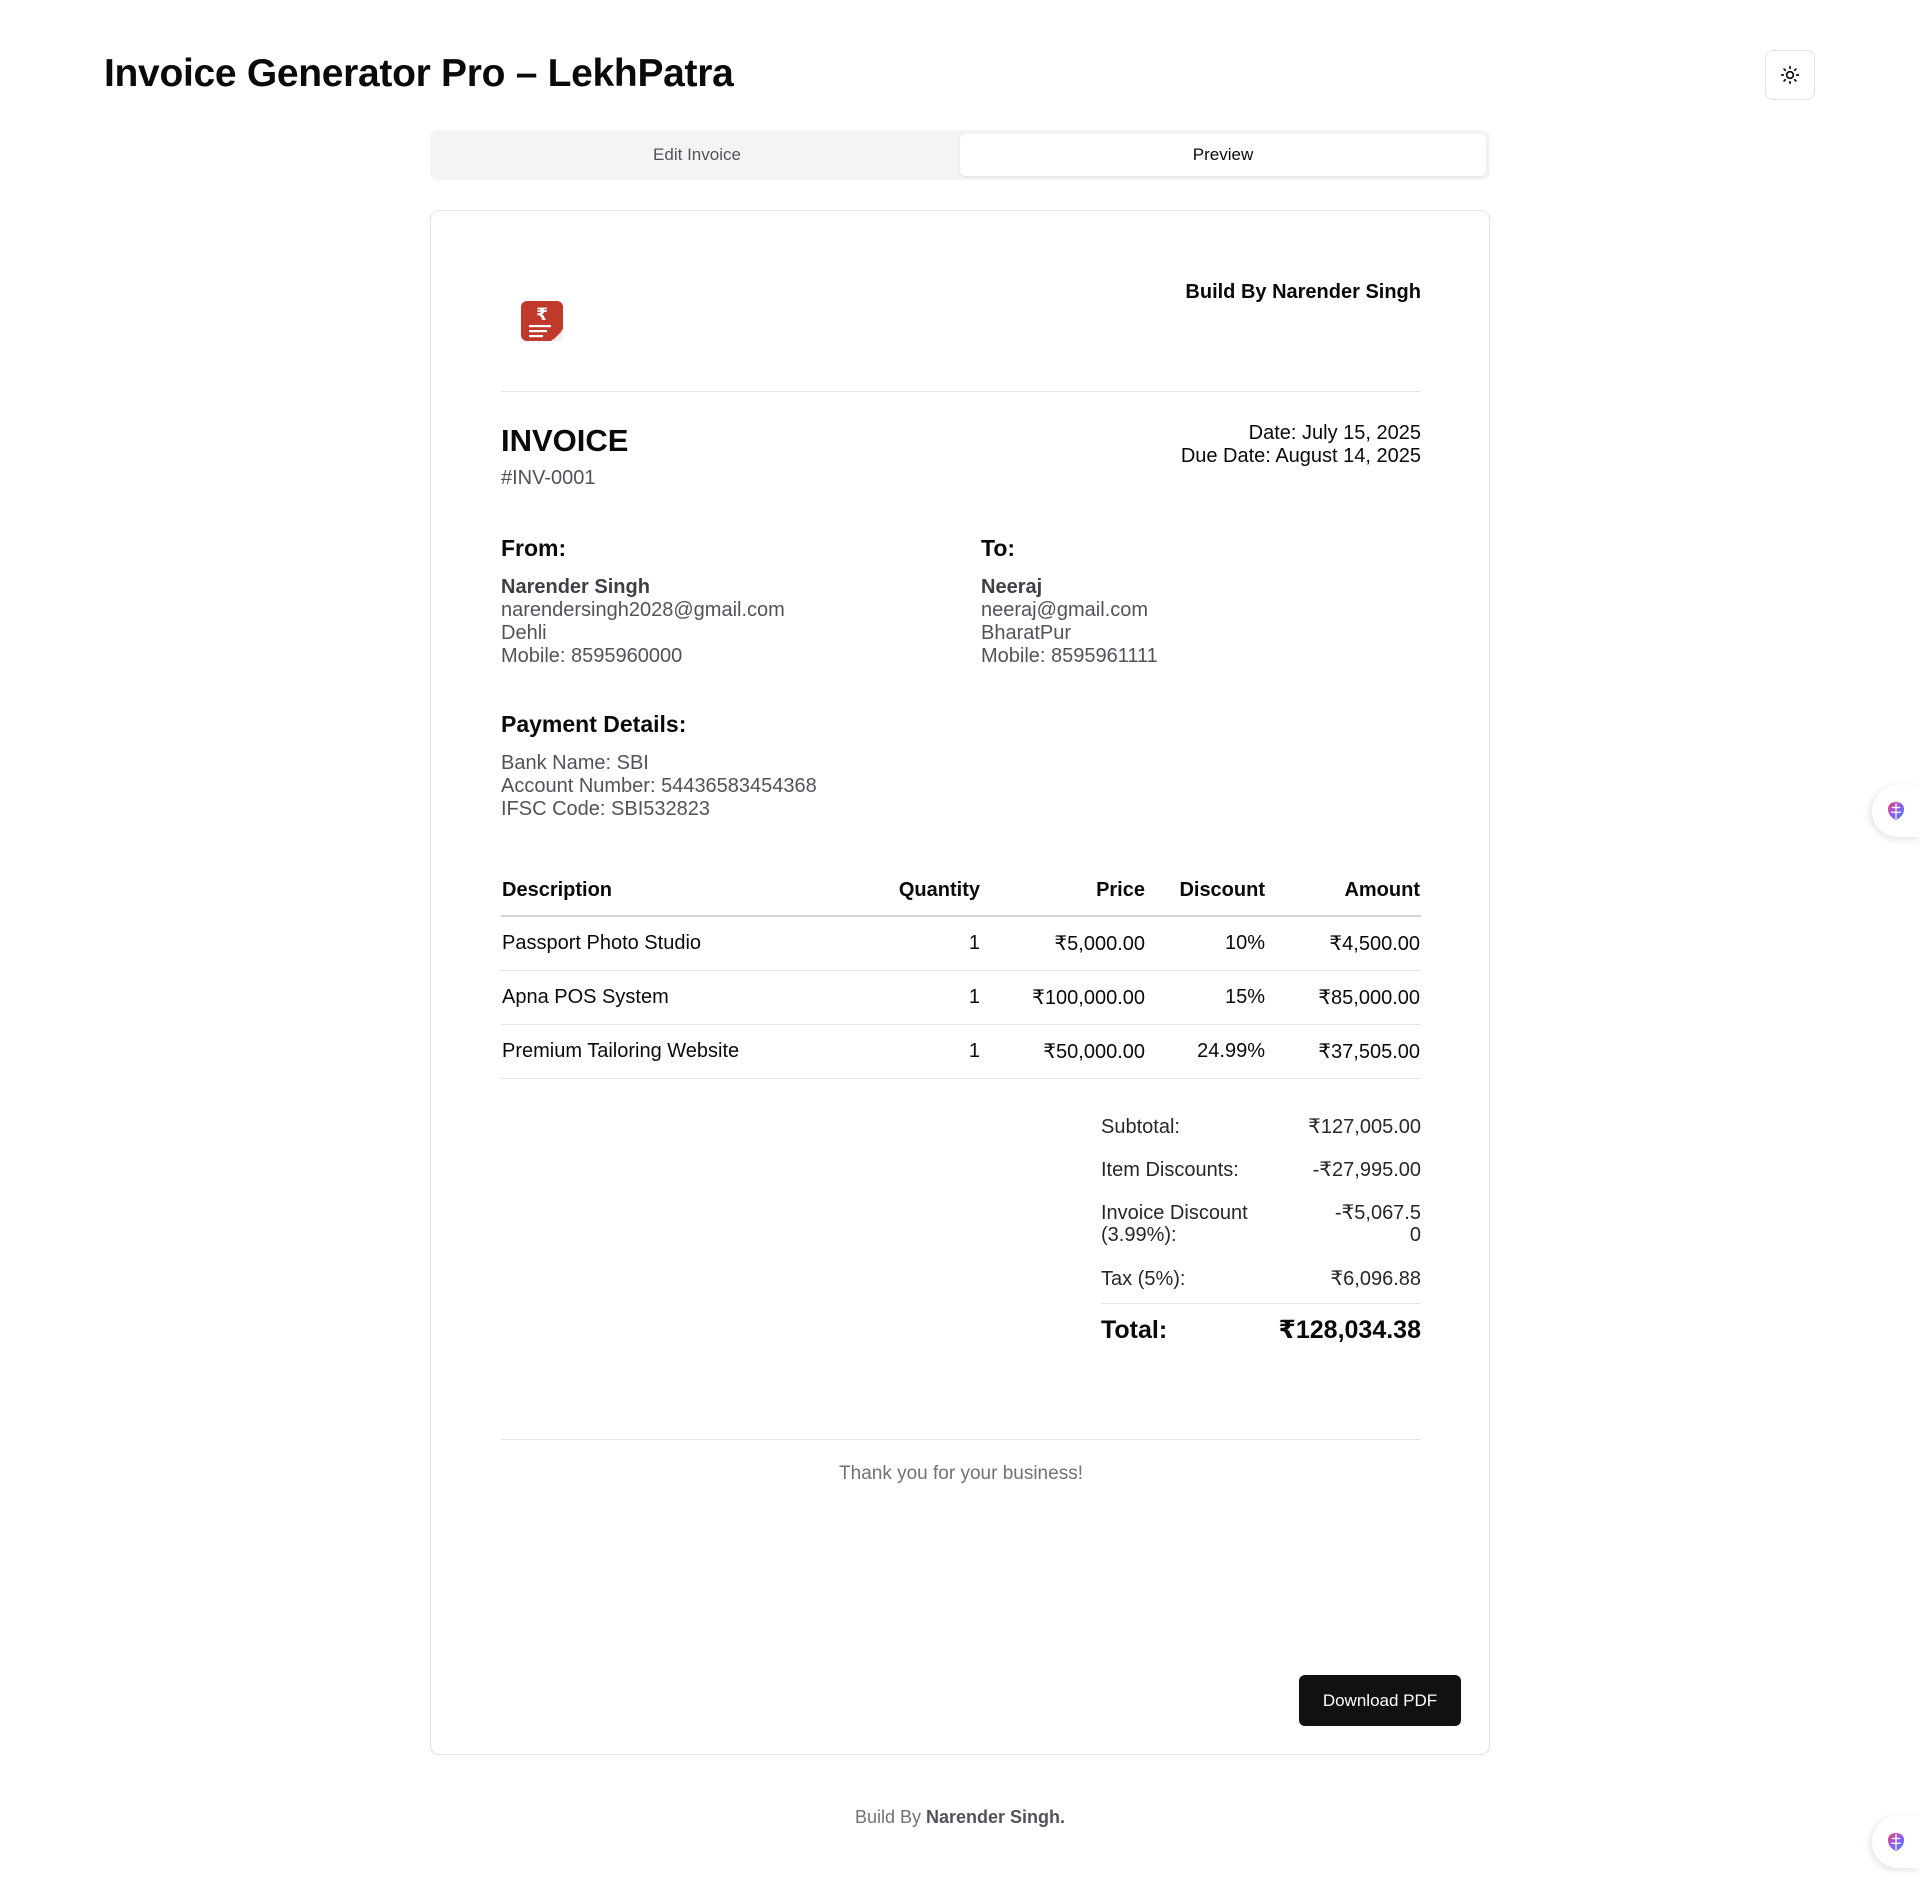 This screenshot has height=1900, width=1920. Describe the element at coordinates (1063, 891) in the screenshot. I see `col-price: Price` at that location.